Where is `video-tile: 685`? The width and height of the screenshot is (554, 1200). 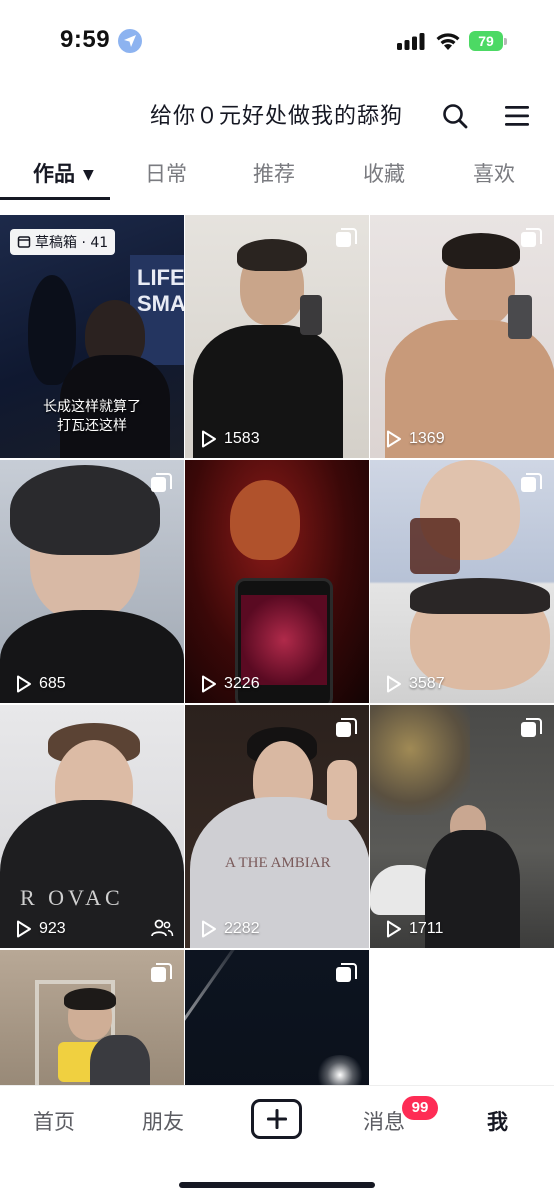
video-tile: 685 is located at coordinates (92, 581).